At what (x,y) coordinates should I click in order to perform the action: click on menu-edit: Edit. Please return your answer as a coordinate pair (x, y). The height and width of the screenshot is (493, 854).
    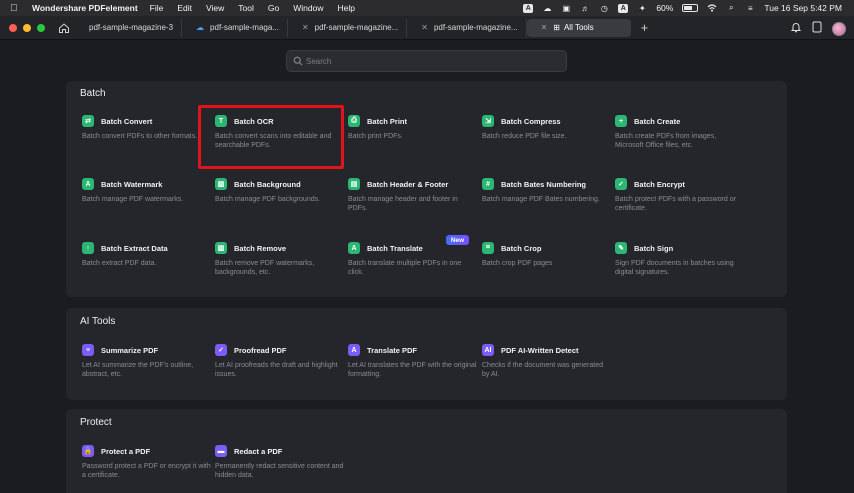
    Looking at the image, I should click on (184, 8).